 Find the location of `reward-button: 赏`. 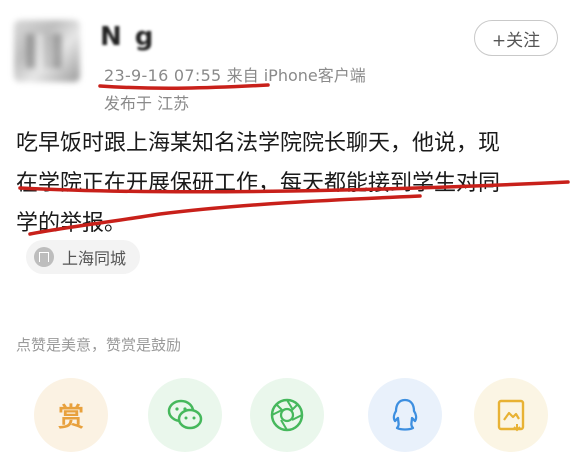

reward-button: 赏 is located at coordinates (71, 415).